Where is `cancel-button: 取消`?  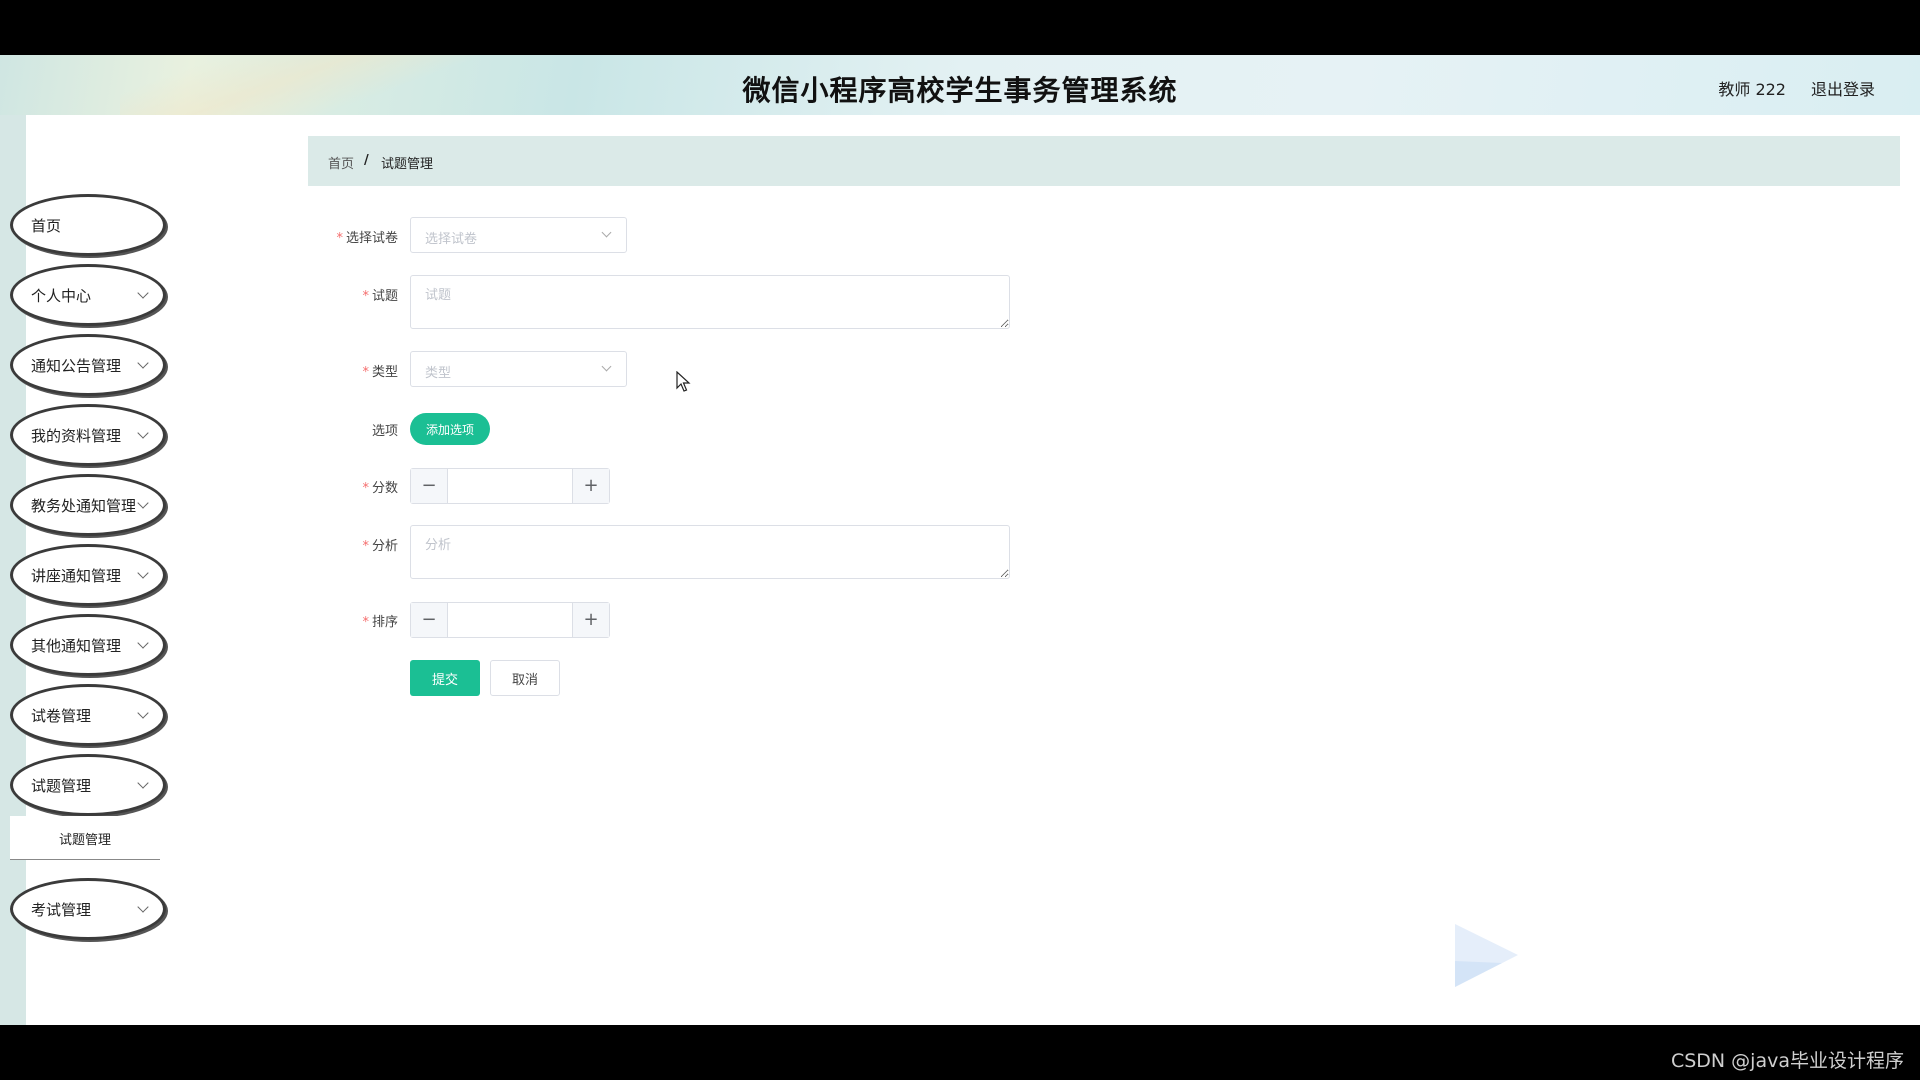
cancel-button: 取消 is located at coordinates (525, 678).